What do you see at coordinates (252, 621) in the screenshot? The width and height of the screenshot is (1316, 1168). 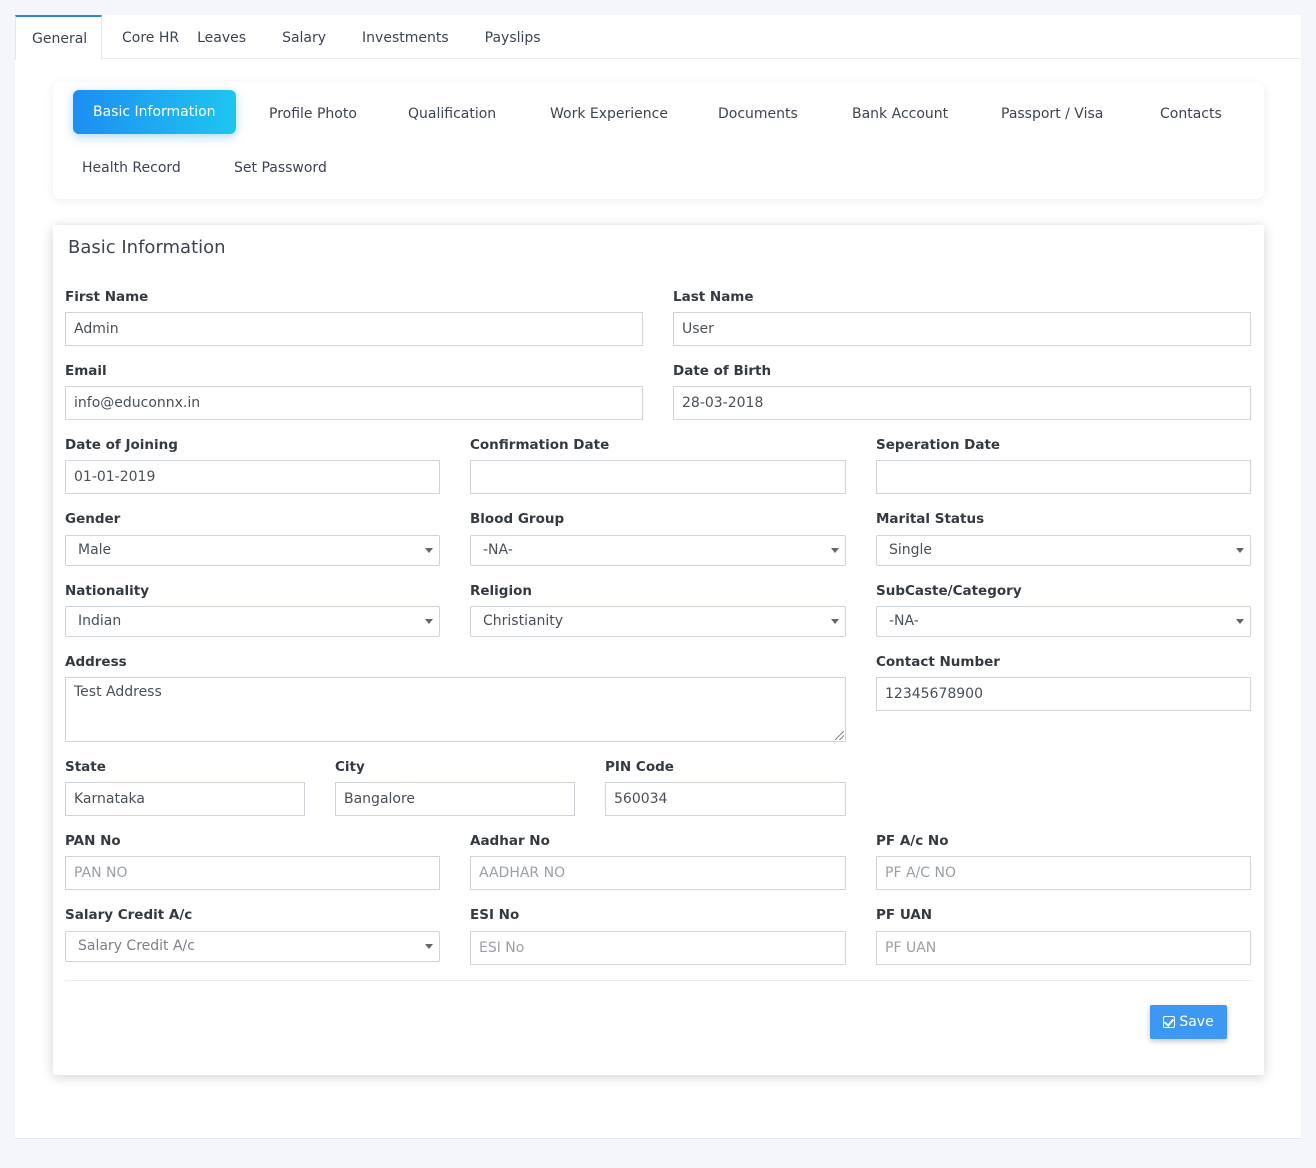 I see `nationality-select: Indian` at bounding box center [252, 621].